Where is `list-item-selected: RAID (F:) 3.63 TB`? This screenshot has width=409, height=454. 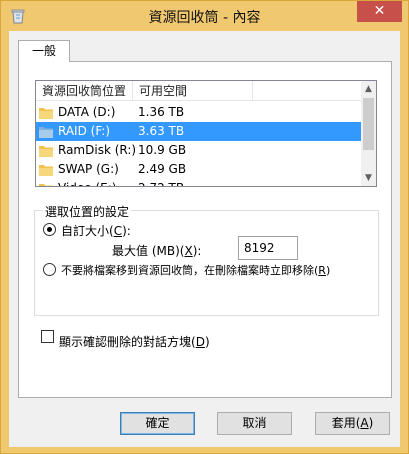 list-item-selected: RAID (F:) 3.63 TB is located at coordinates (198, 131).